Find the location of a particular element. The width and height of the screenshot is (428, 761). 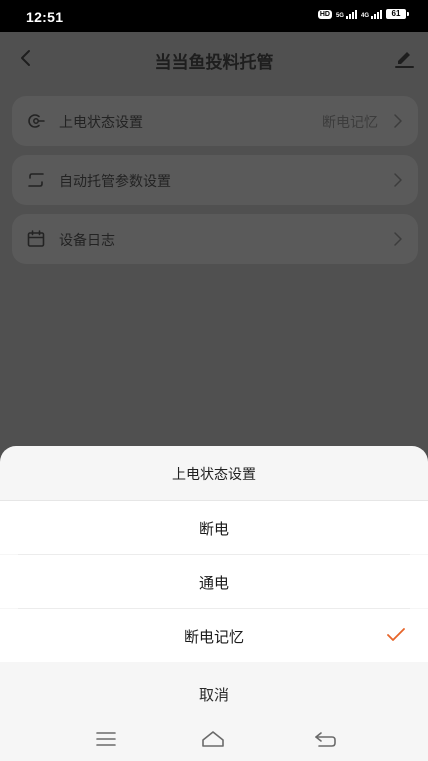

status-bar: 12:51 HD 5G 4G 61 is located at coordinates (214, 16).